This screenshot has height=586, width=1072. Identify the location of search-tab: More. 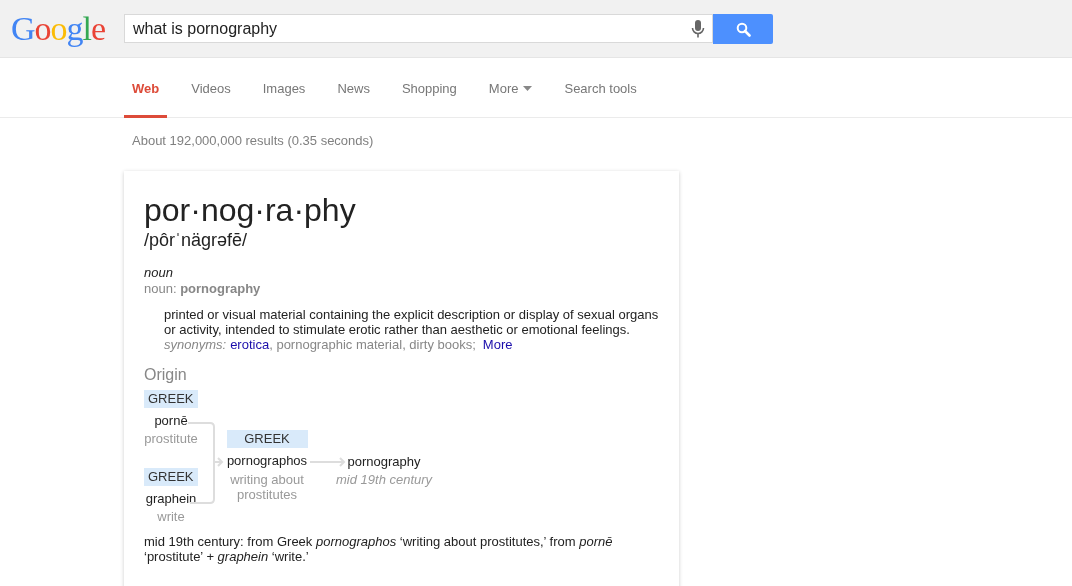
(510, 88).